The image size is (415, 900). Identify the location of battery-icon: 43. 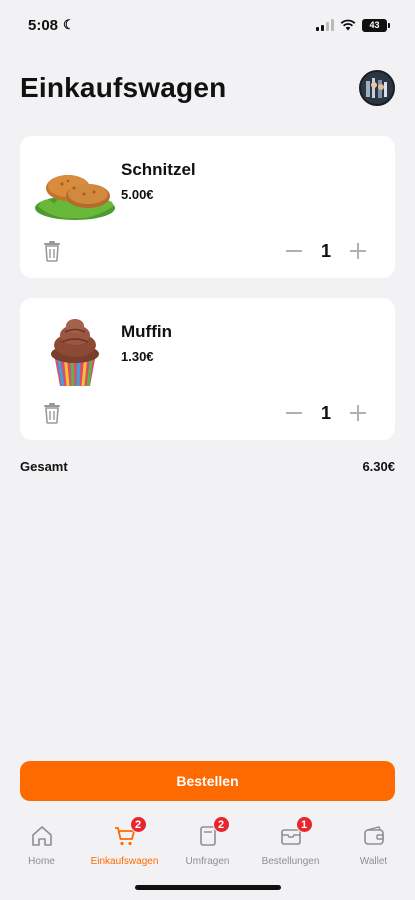
(376, 25).